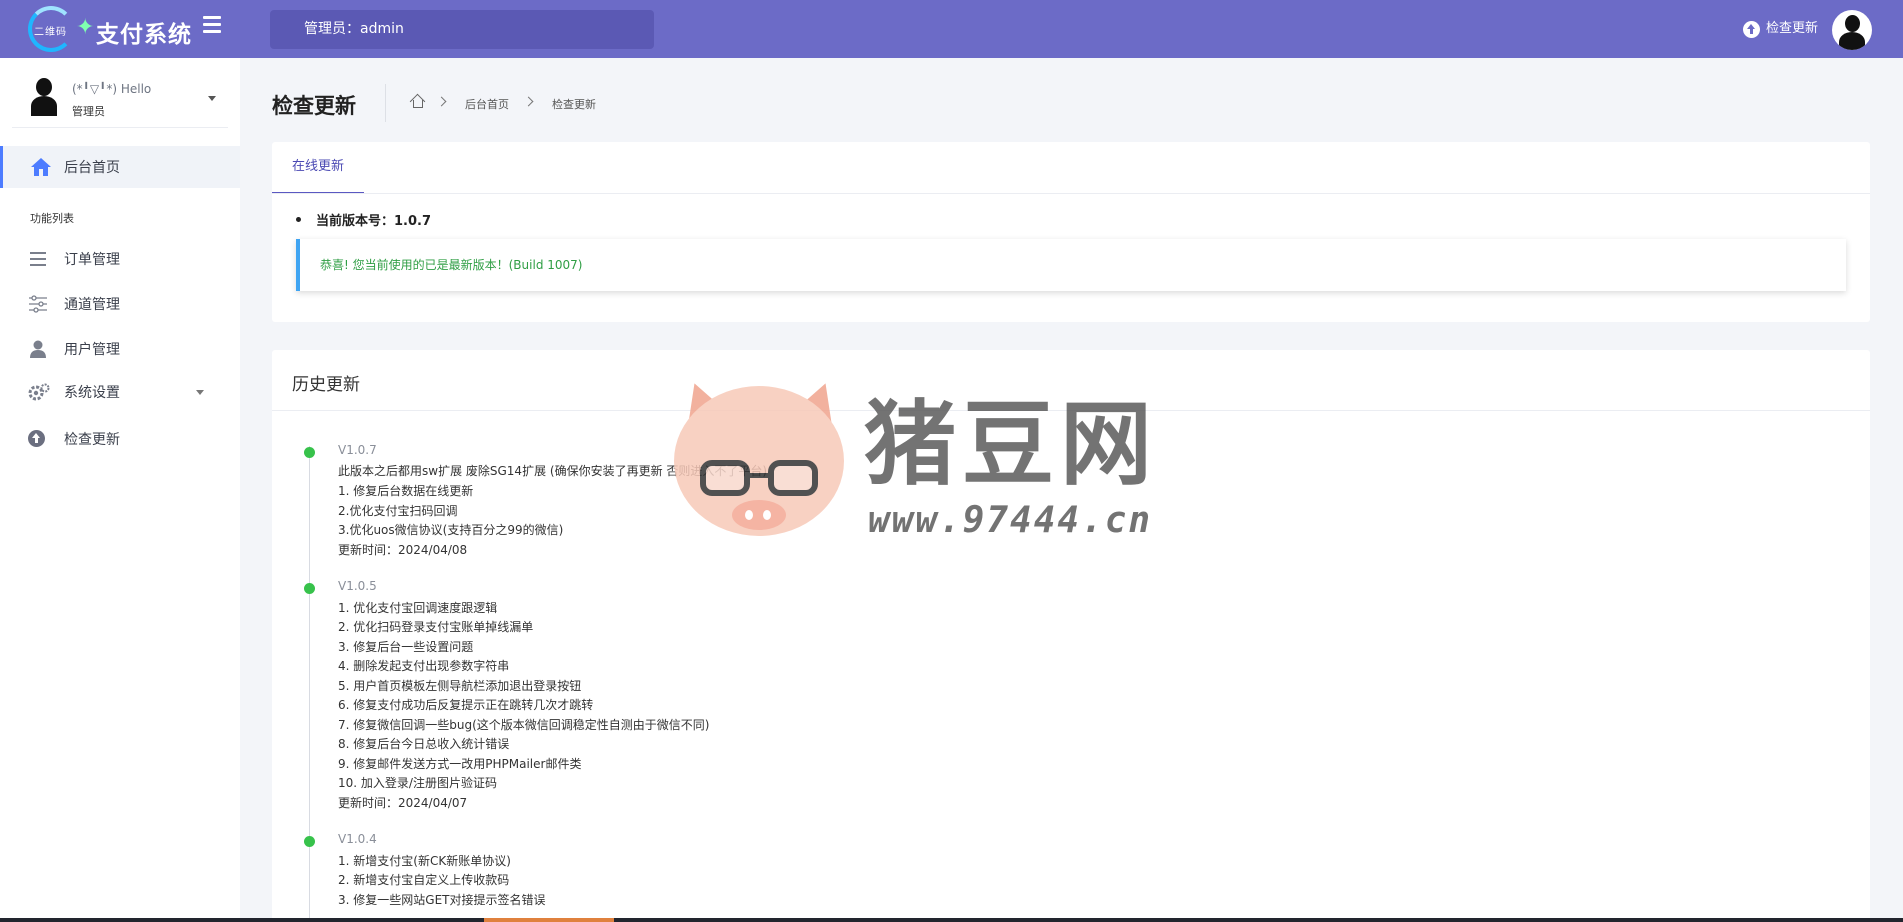 The height and width of the screenshot is (922, 1903). I want to click on breadcrumb-item: 检查更新, so click(574, 104).